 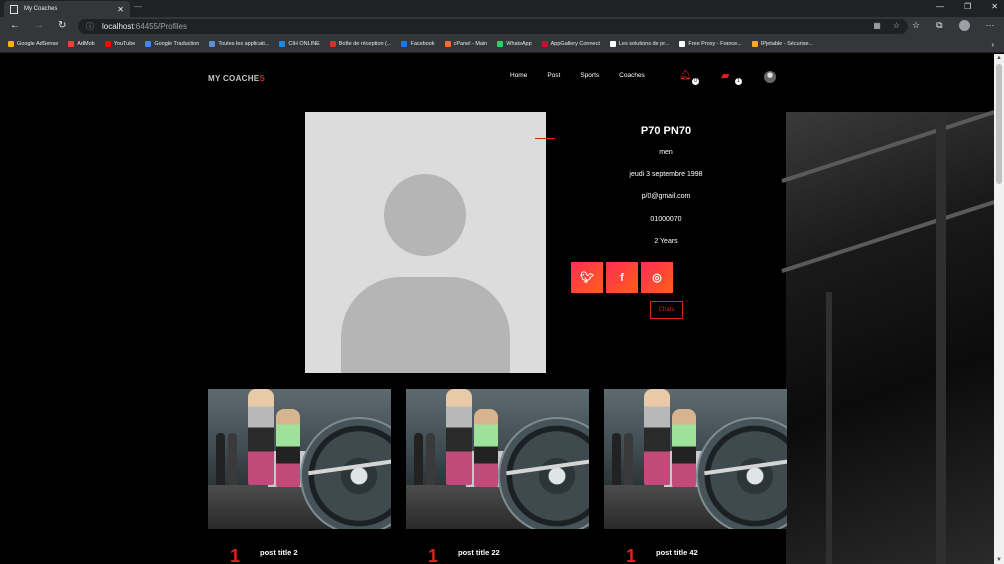 I want to click on close-tab-icon: ✕, so click(x=120, y=9).